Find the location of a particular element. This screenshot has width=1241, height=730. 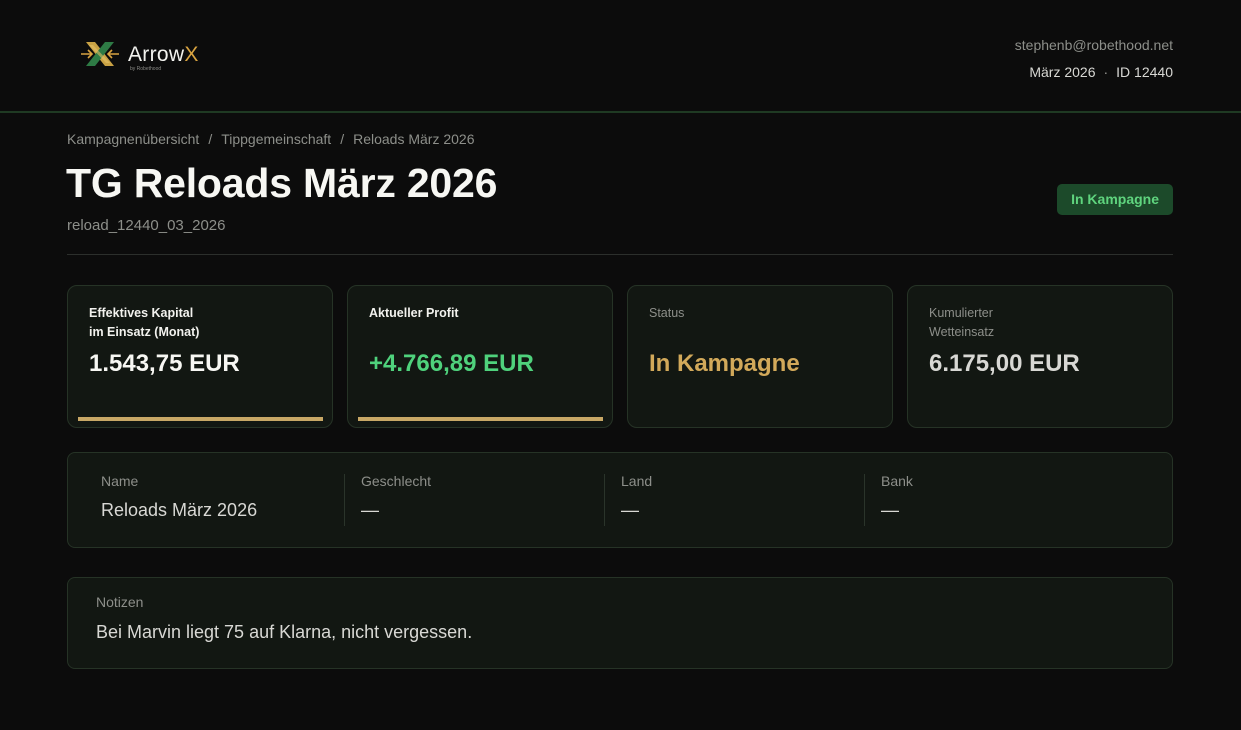

notes-label: Notizen is located at coordinates (120, 602).